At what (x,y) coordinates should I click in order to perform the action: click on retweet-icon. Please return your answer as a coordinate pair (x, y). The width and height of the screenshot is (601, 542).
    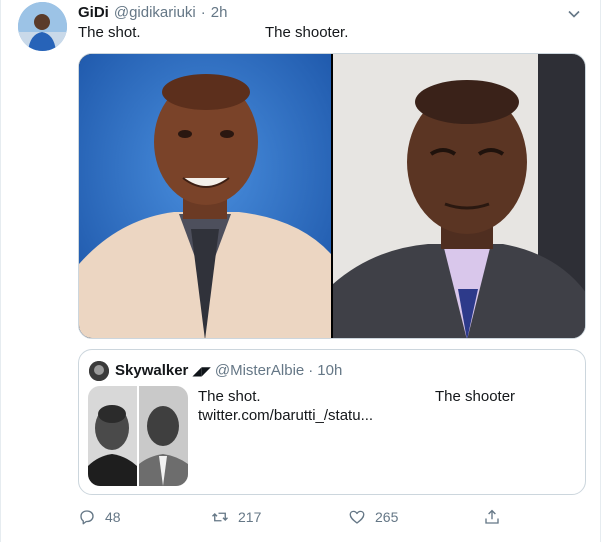
    Looking at the image, I should click on (220, 517).